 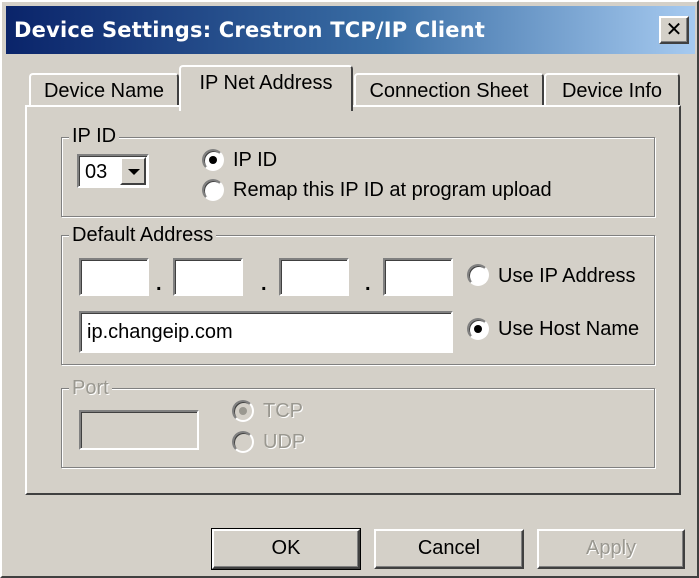 I want to click on radio-remap-ip-id-label: Remap this IP ID at program upload, so click(x=392, y=190).